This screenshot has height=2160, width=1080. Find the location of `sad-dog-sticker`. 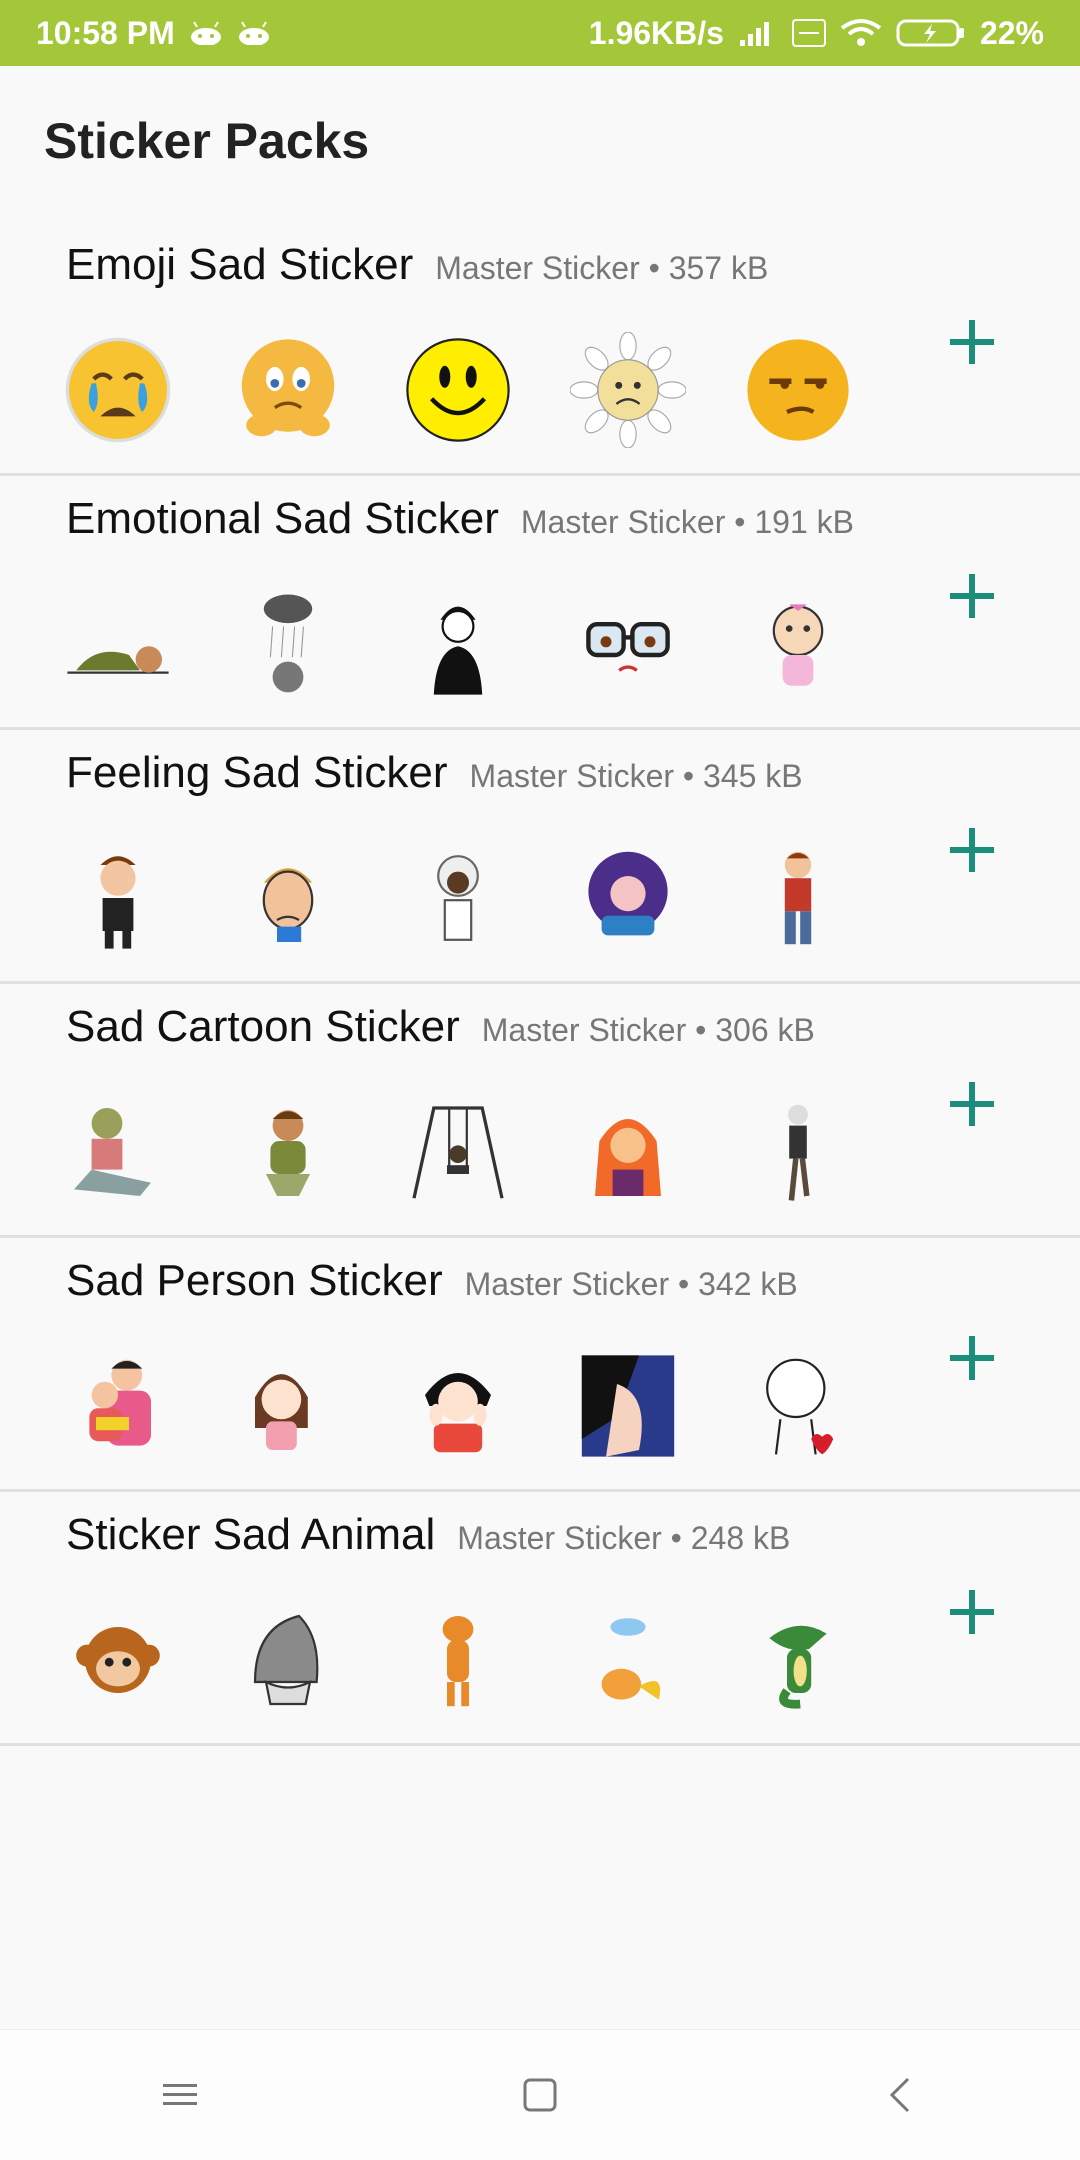

sad-dog-sticker is located at coordinates (458, 1660).